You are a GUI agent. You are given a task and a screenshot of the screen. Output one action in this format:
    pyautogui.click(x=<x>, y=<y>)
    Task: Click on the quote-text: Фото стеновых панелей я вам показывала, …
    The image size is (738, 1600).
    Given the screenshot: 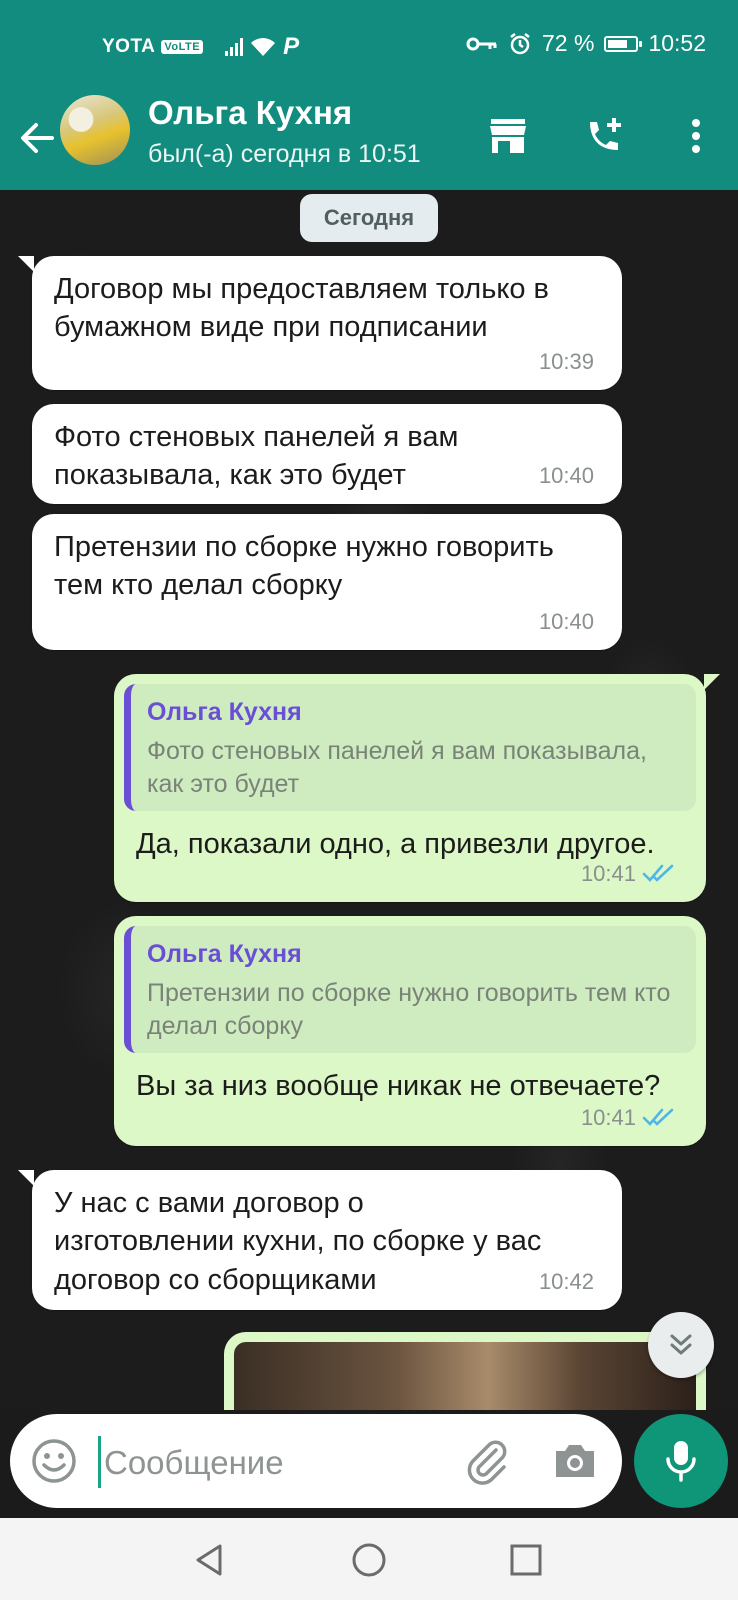 What is the action you would take?
    pyautogui.click(x=397, y=767)
    